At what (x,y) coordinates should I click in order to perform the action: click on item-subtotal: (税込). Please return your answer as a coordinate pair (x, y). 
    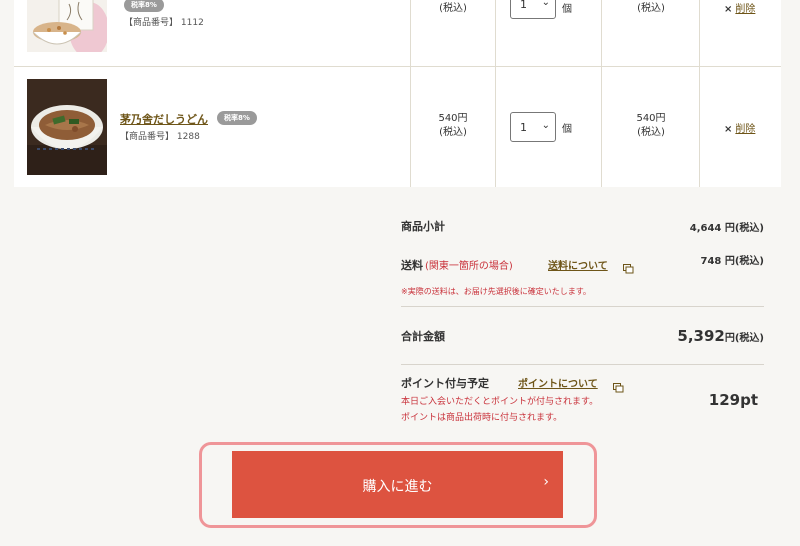
    Looking at the image, I should click on (651, 8).